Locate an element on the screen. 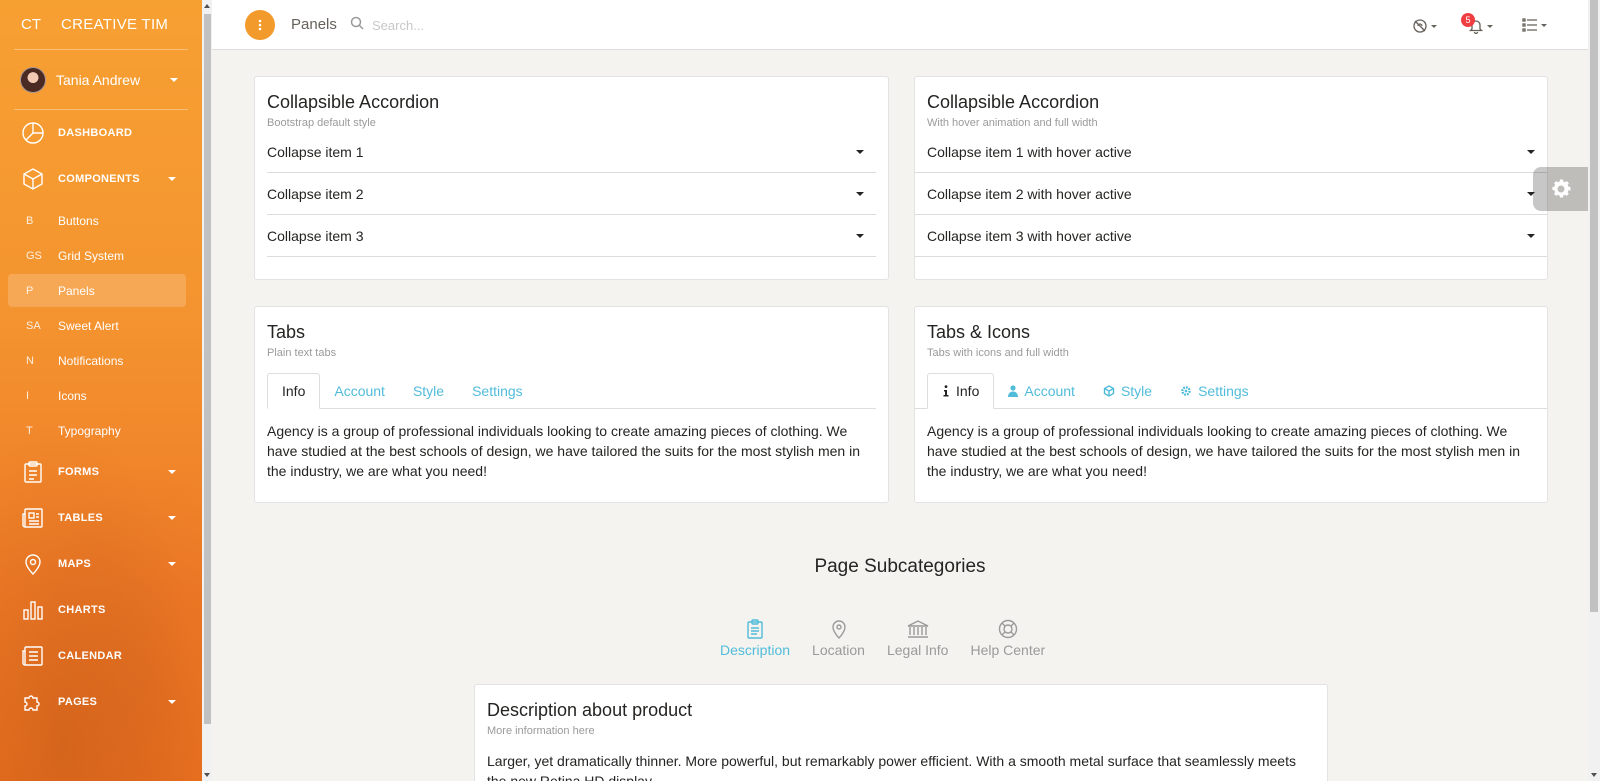  main-scrollbar is located at coordinates (1594, 390).